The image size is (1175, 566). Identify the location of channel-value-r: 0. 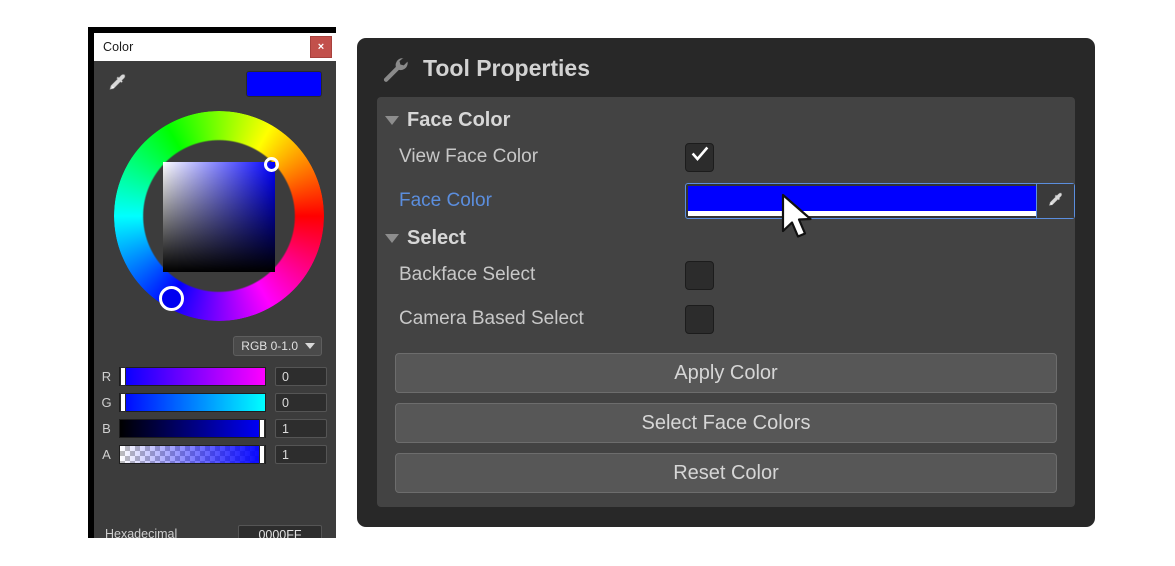
(301, 376).